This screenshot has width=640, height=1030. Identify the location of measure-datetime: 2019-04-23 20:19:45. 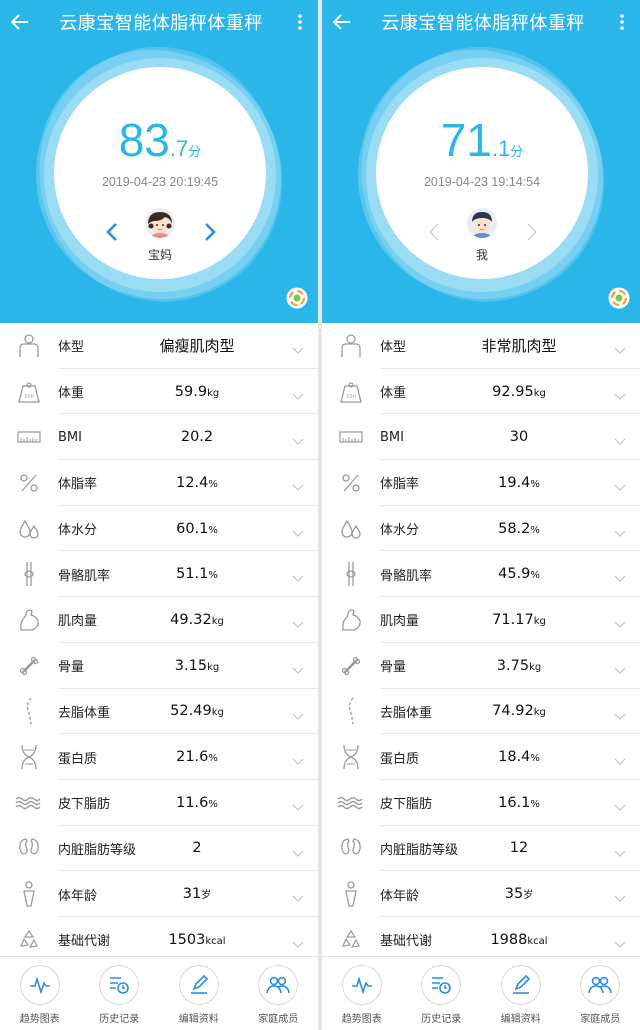
(160, 182).